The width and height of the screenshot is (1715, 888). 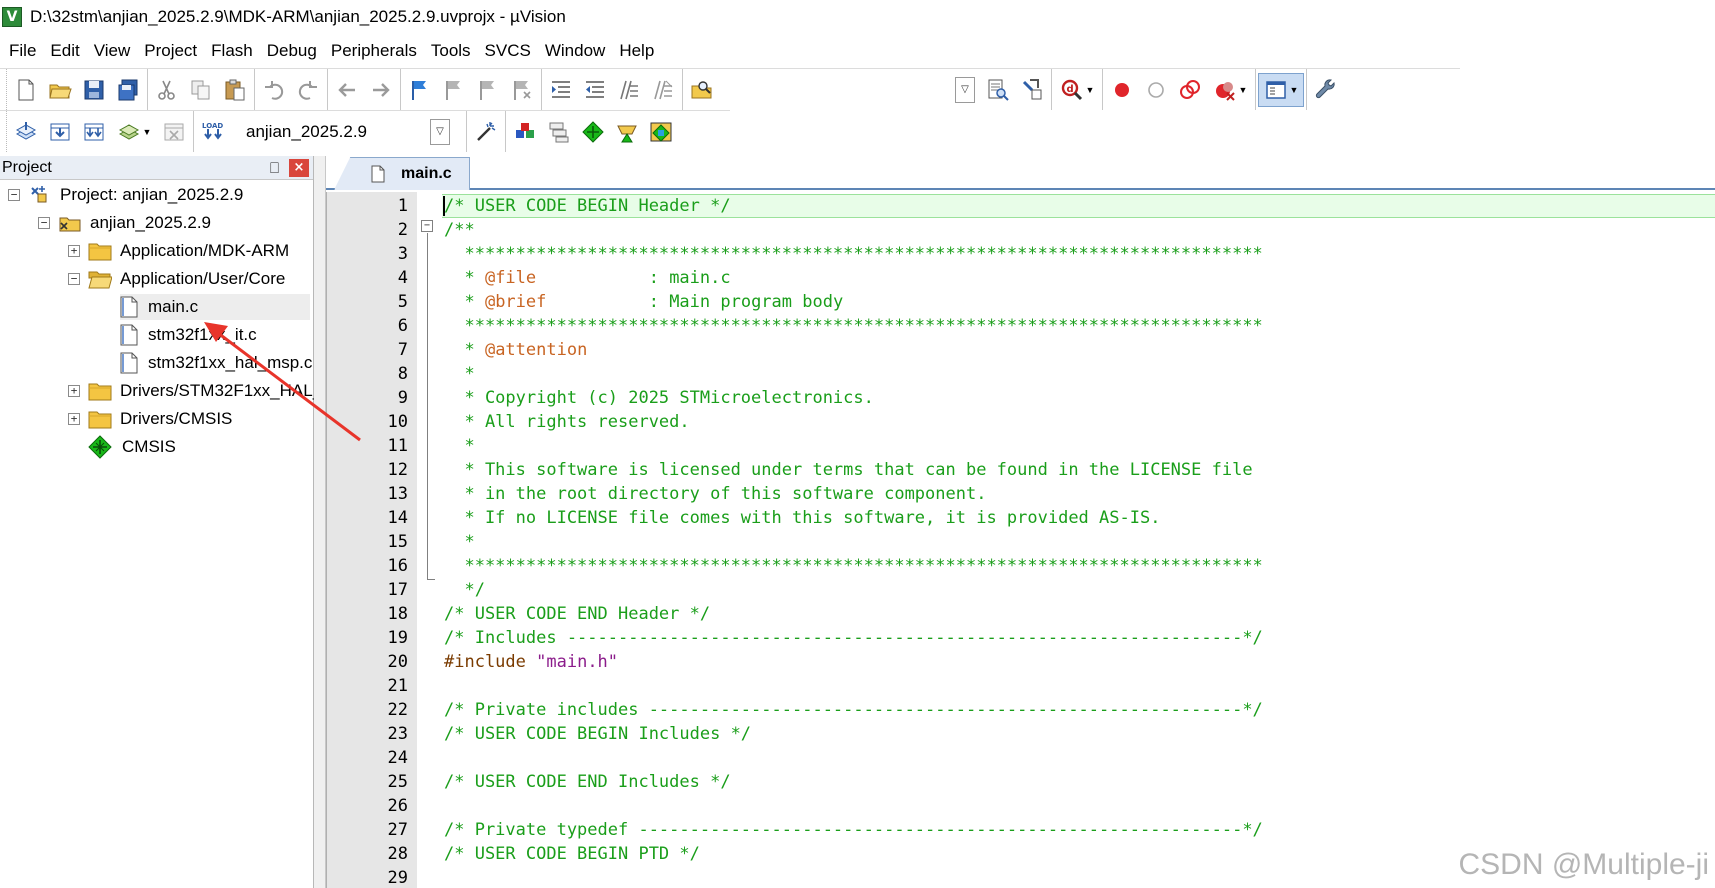 I want to click on code-line: * @file : main.c, so click(x=1079, y=278).